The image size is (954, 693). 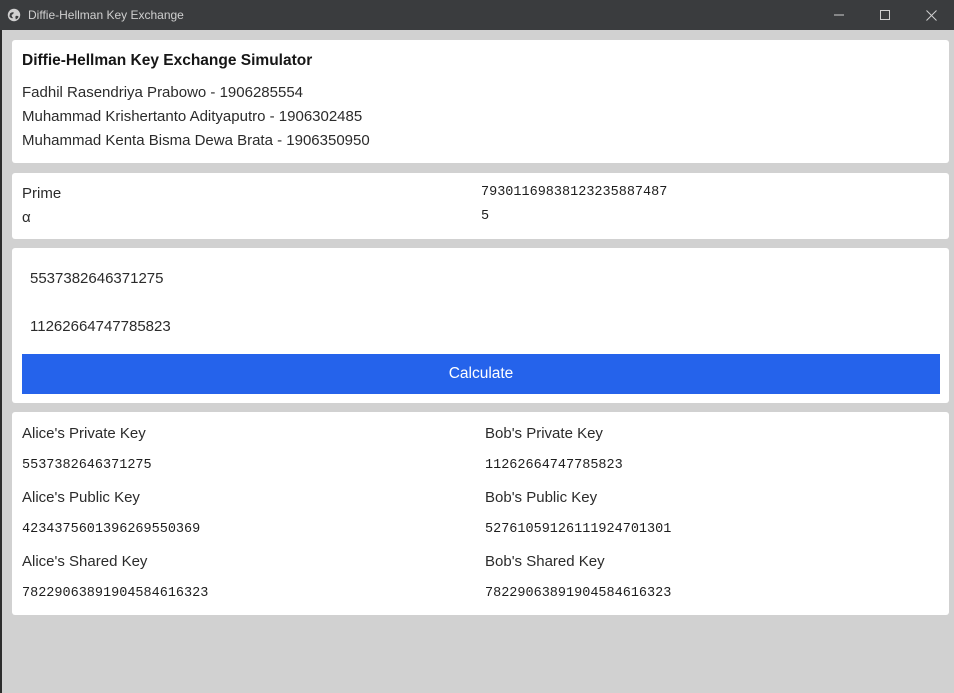 I want to click on window-controls, so click(x=885, y=15).